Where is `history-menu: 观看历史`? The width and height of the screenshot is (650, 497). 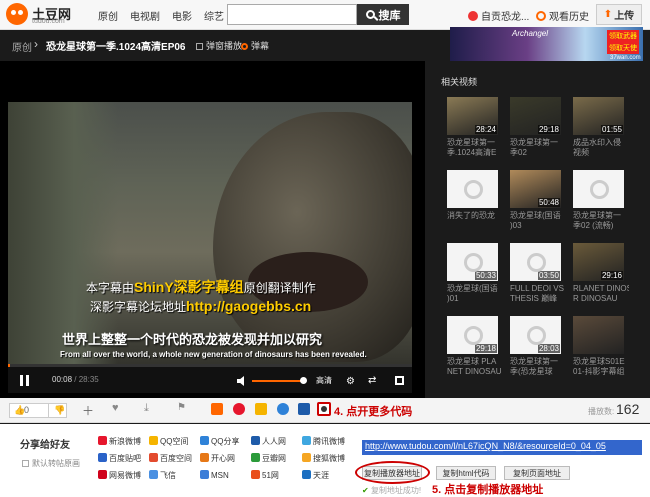
history-menu: 观看历史 is located at coordinates (562, 15).